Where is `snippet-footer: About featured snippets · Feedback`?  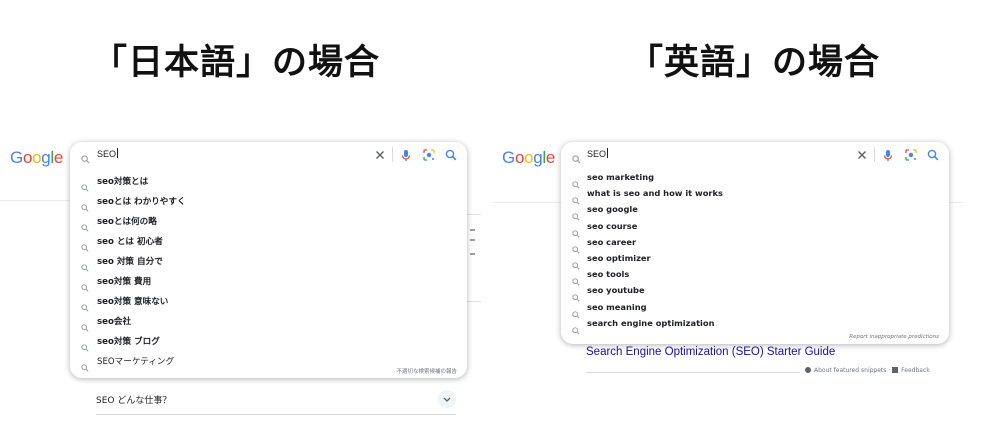 snippet-footer: About featured snippets · Feedback is located at coordinates (867, 370).